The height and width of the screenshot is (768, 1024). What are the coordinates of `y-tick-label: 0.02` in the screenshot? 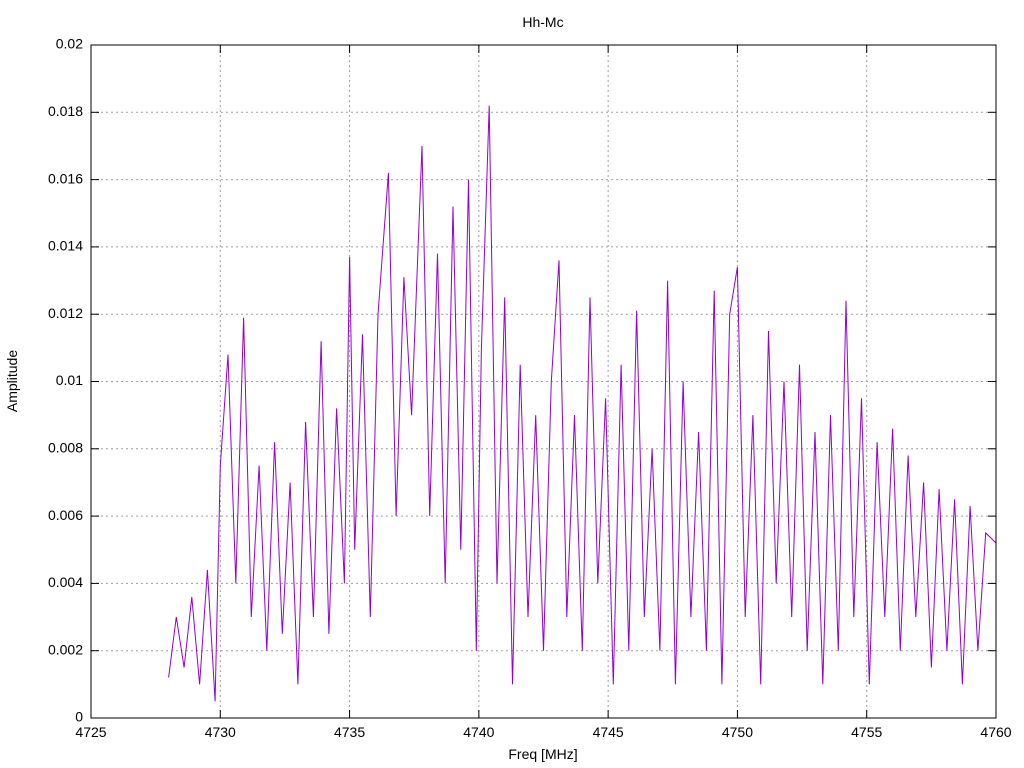 It's located at (69, 44).